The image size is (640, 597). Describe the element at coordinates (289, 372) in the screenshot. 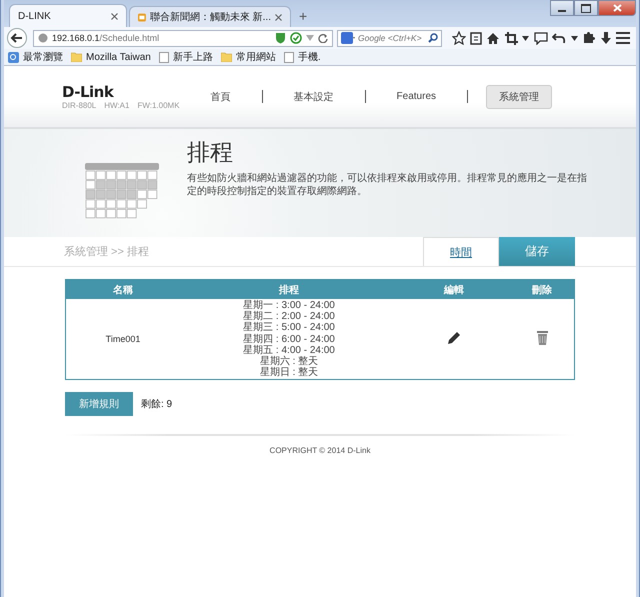

I see `schedule-entry: 星期日 : 整天` at that location.